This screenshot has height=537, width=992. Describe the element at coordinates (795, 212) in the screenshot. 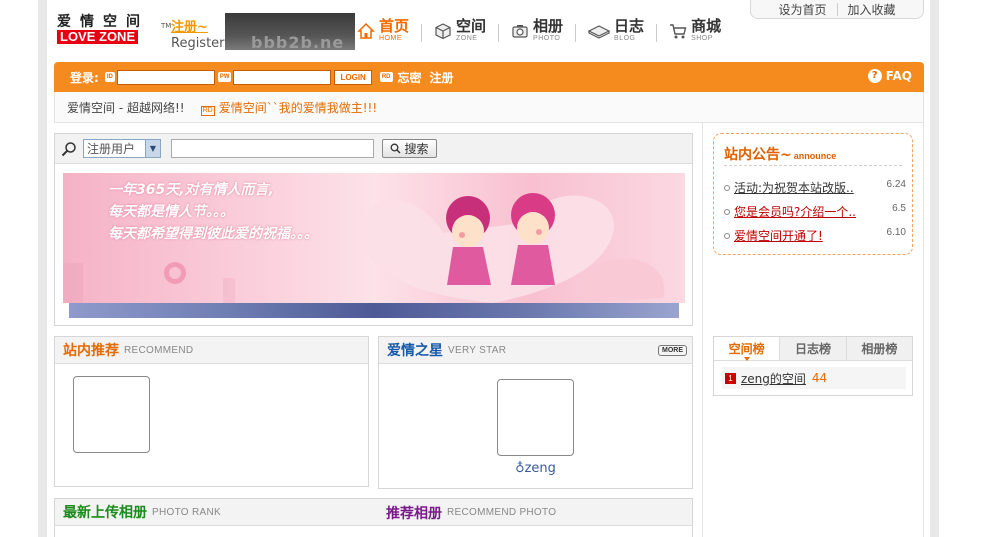

I see `announce-item-text: 您是会员吗?介绍一个..` at that location.